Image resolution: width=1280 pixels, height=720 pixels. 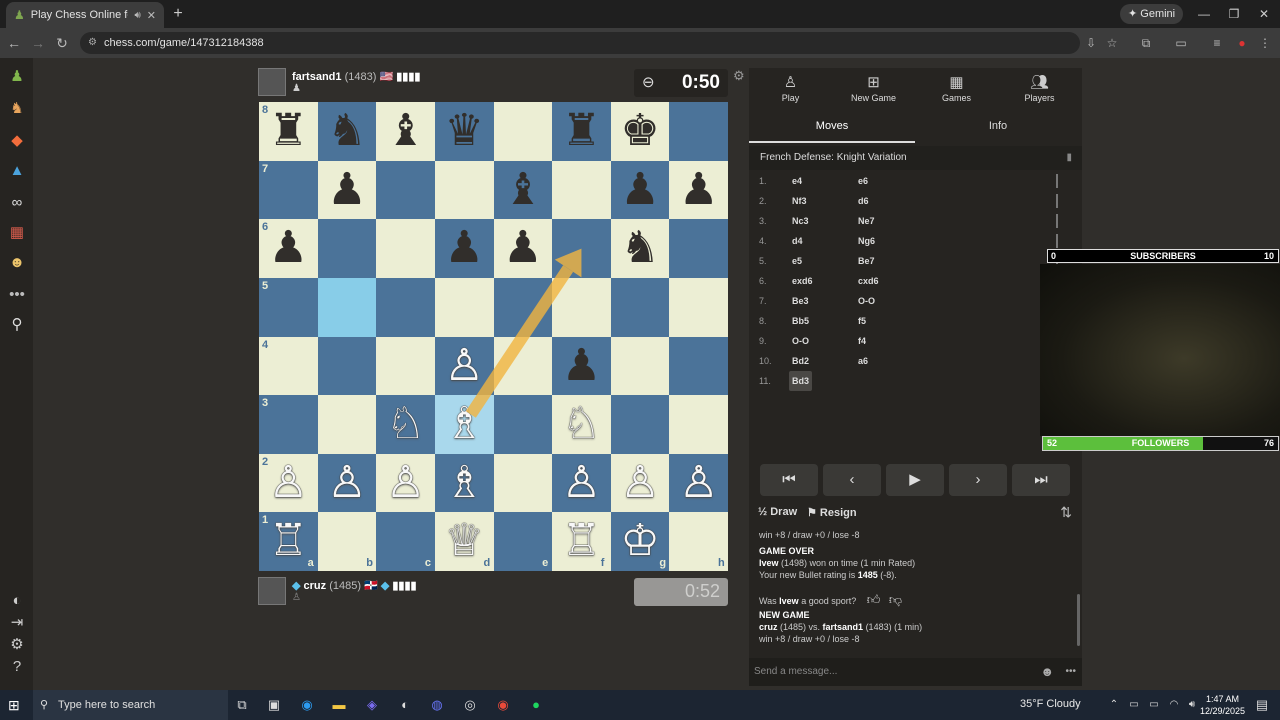 I want to click on white-move: Be3, so click(x=800, y=301).